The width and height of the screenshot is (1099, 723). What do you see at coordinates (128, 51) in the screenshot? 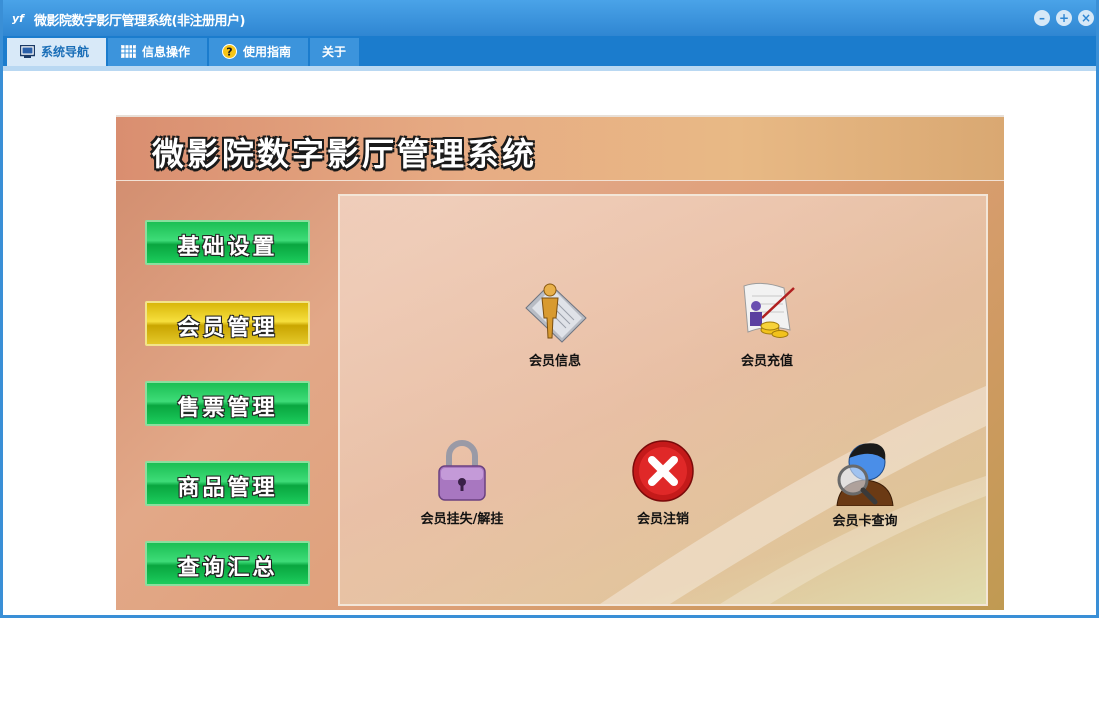
I see `grid-icon` at bounding box center [128, 51].